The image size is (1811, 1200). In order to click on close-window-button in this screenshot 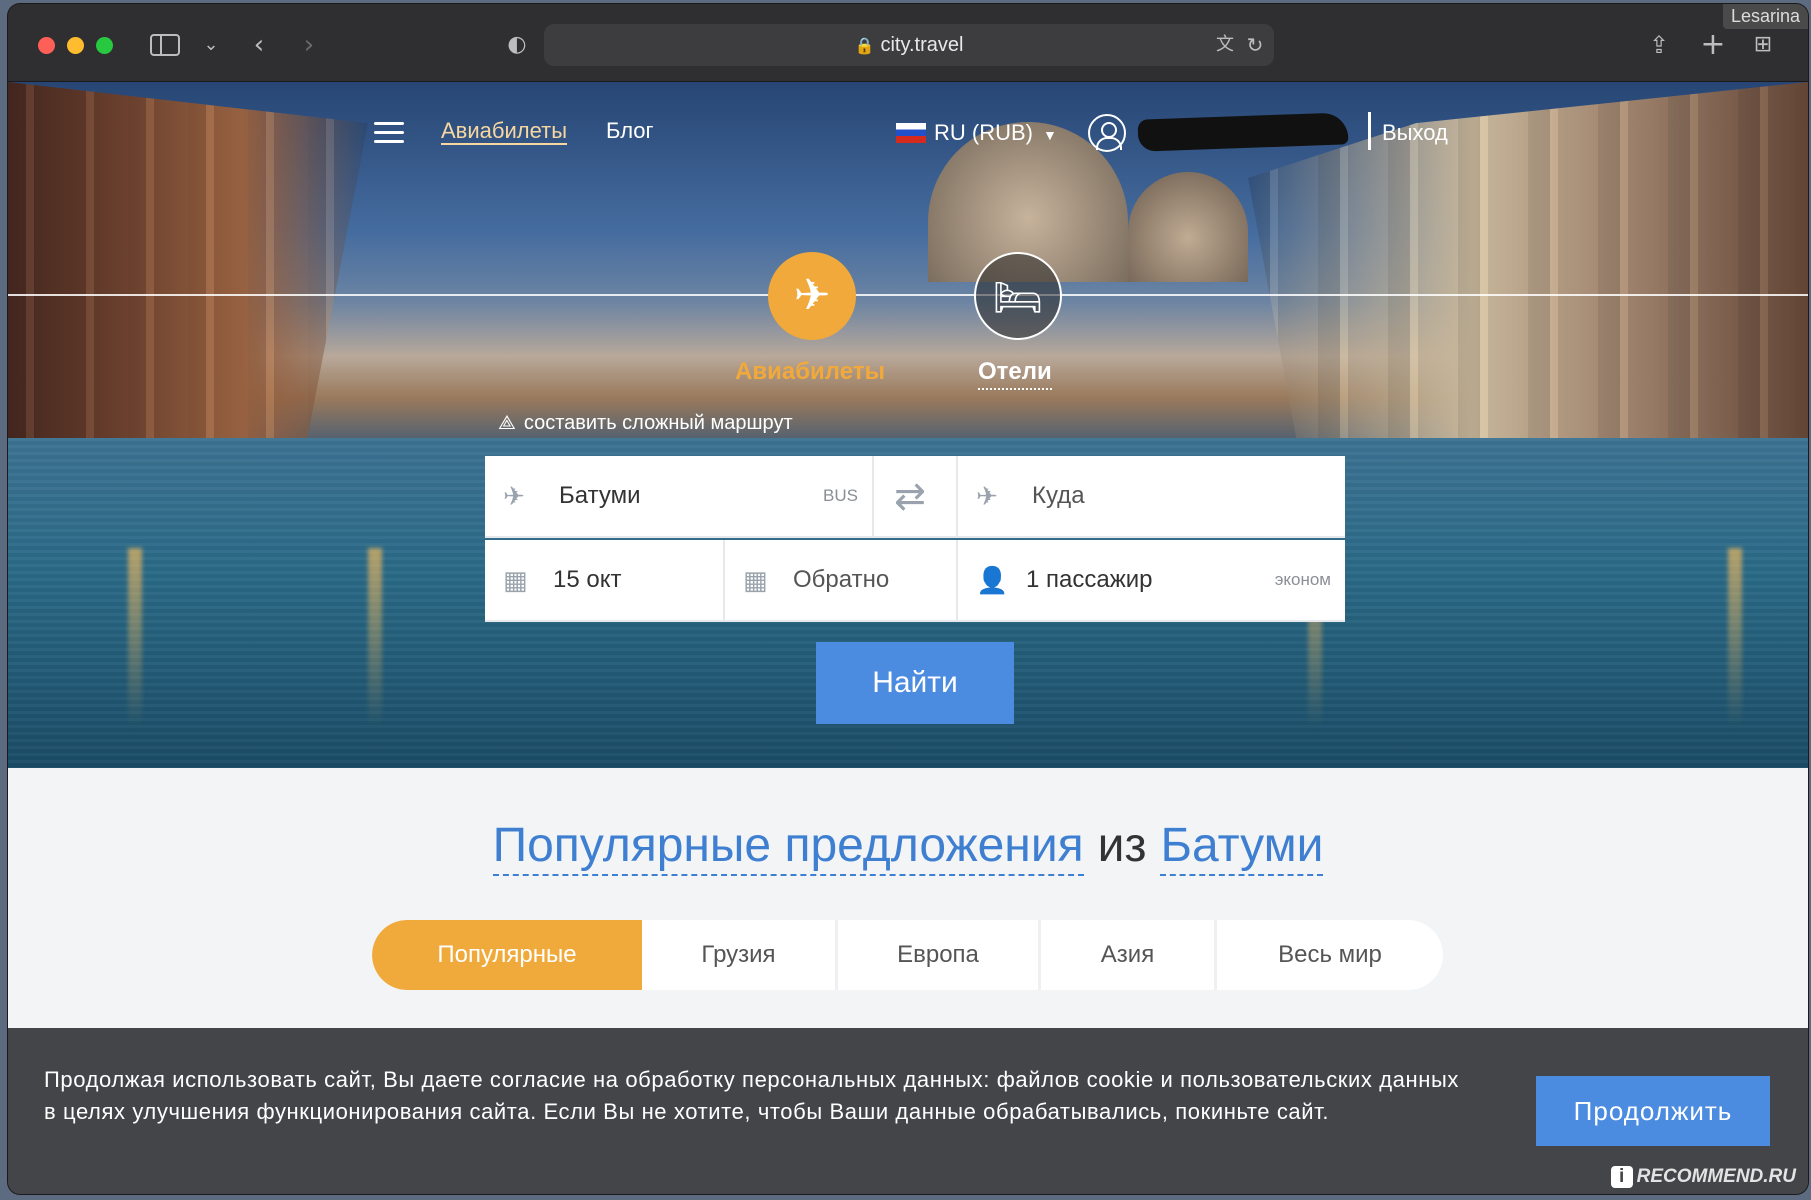, I will do `click(46, 45)`.